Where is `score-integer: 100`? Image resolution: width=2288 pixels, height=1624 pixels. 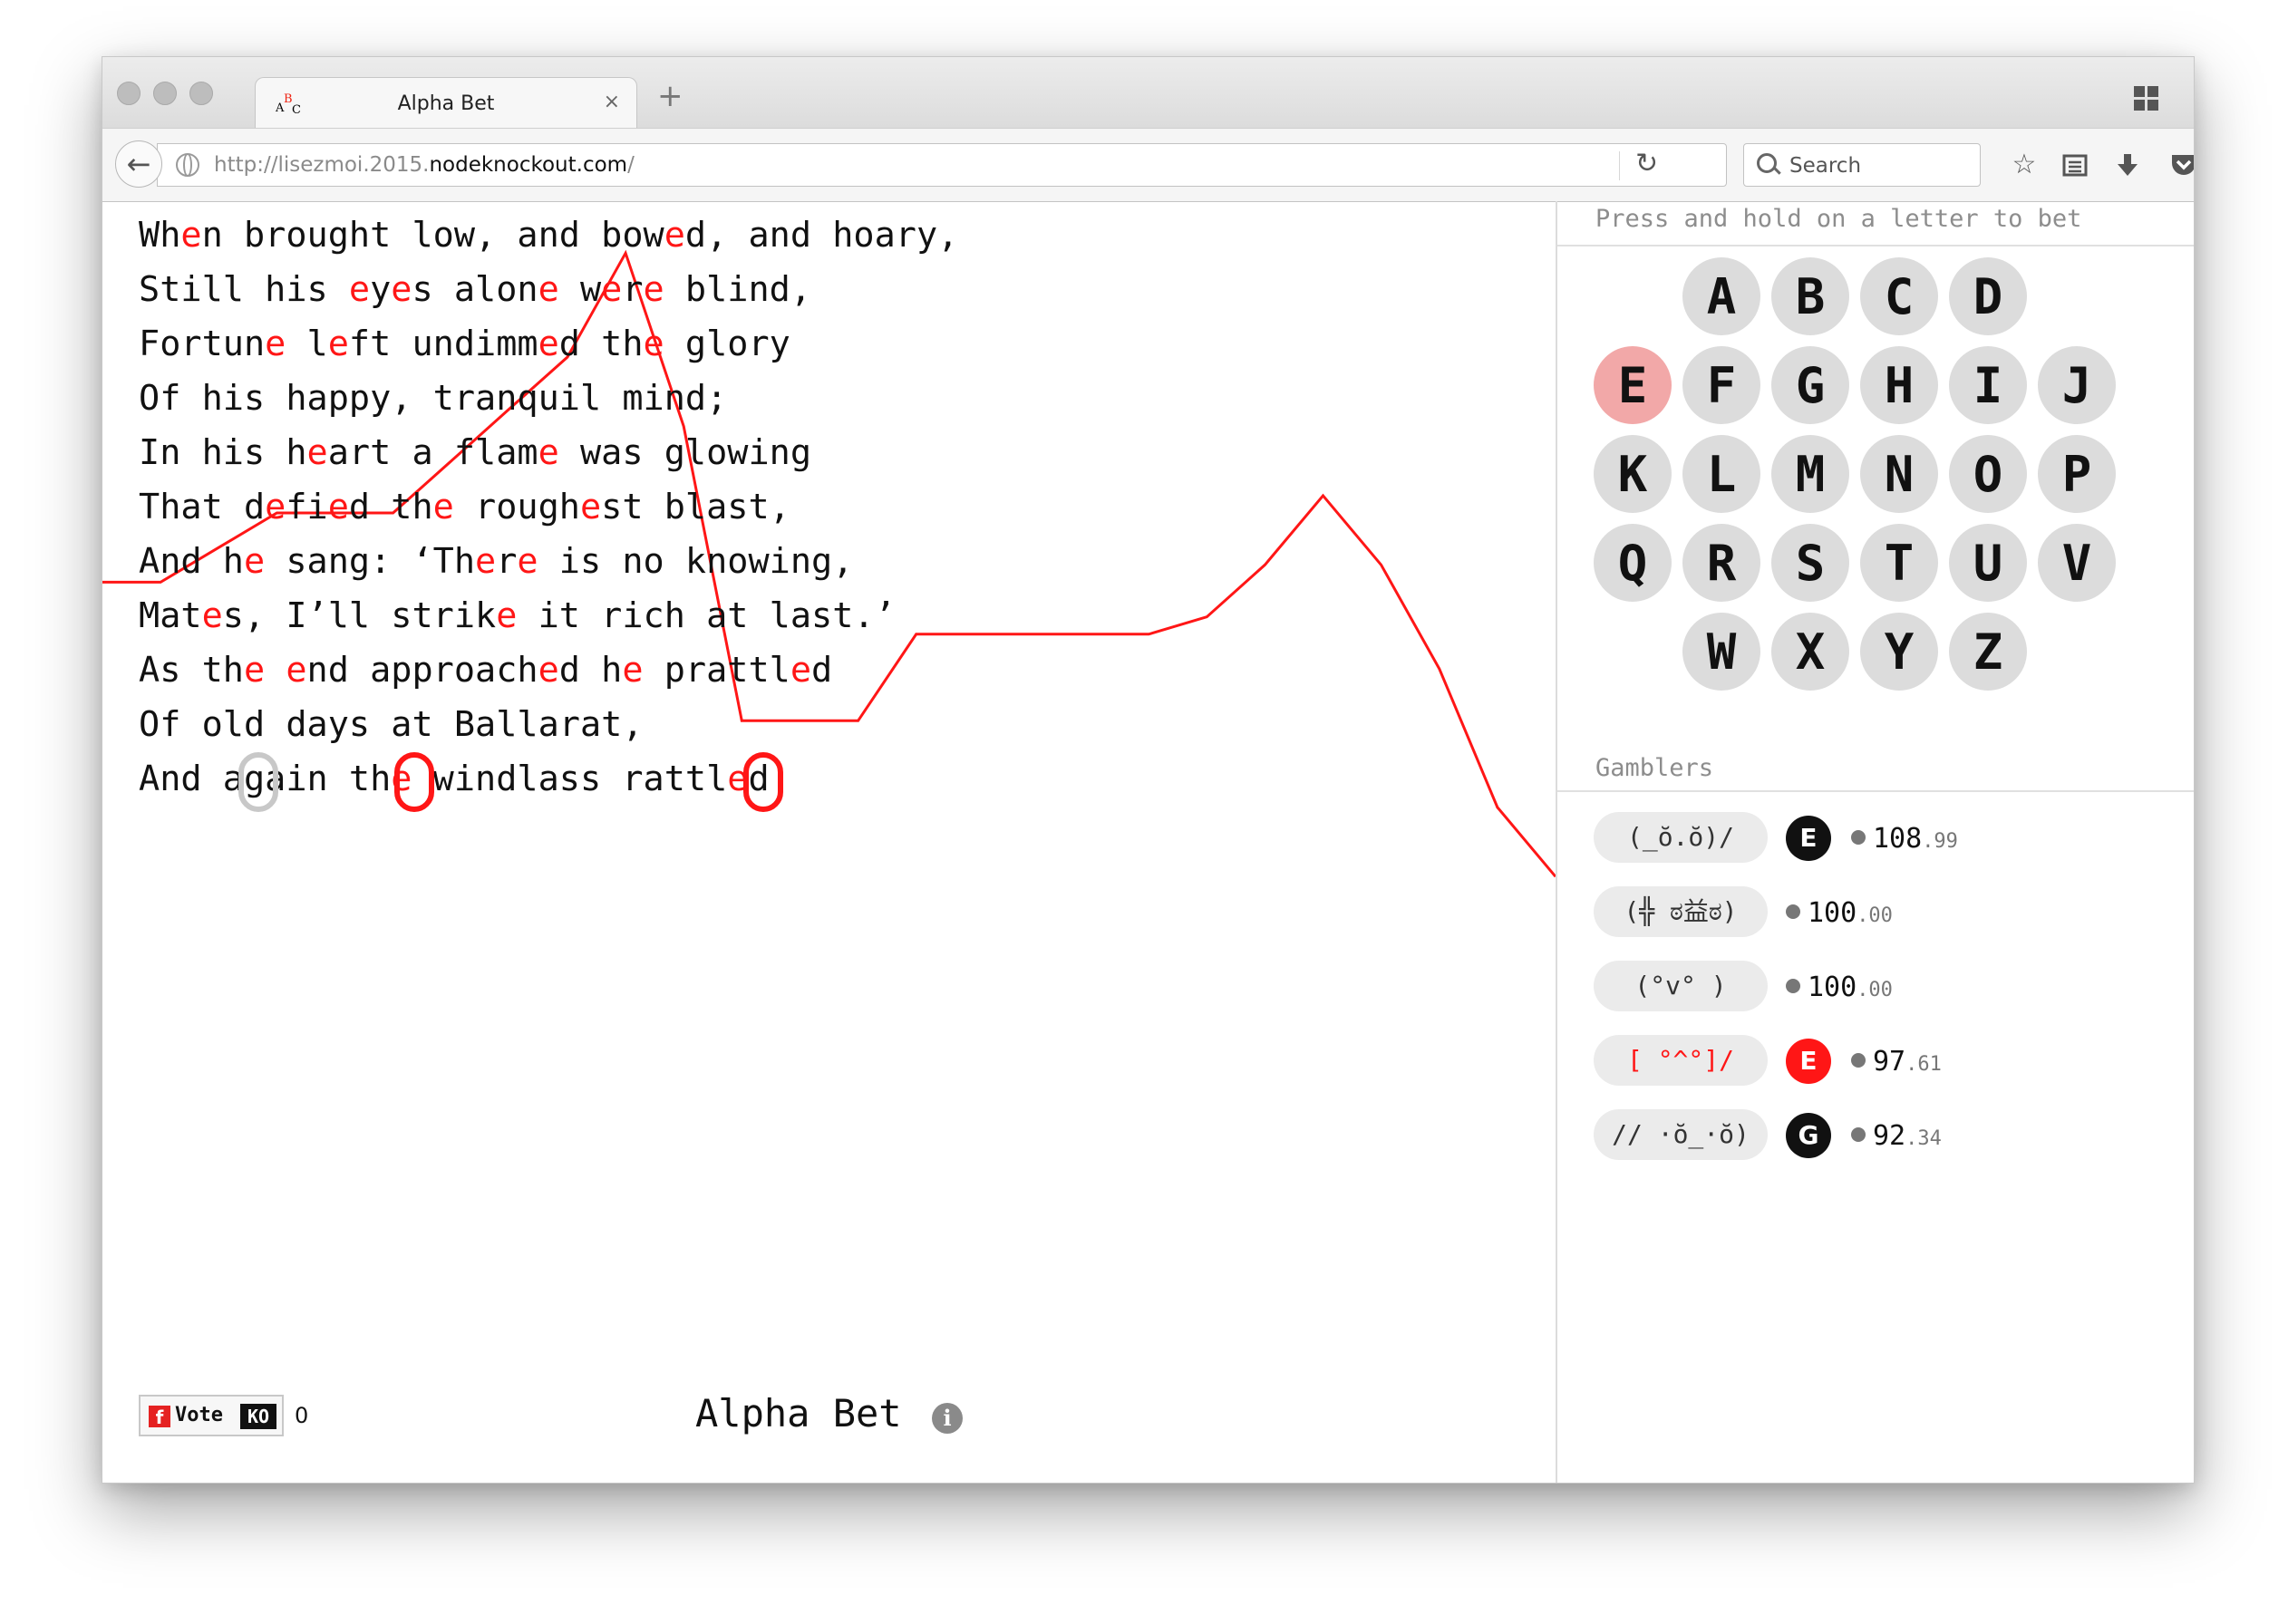 score-integer: 100 is located at coordinates (1832, 987).